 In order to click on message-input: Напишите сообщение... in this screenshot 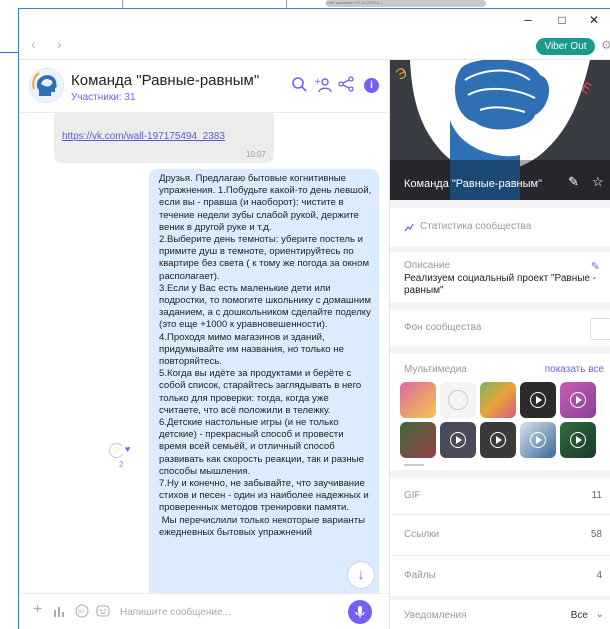, I will do `click(175, 612)`.